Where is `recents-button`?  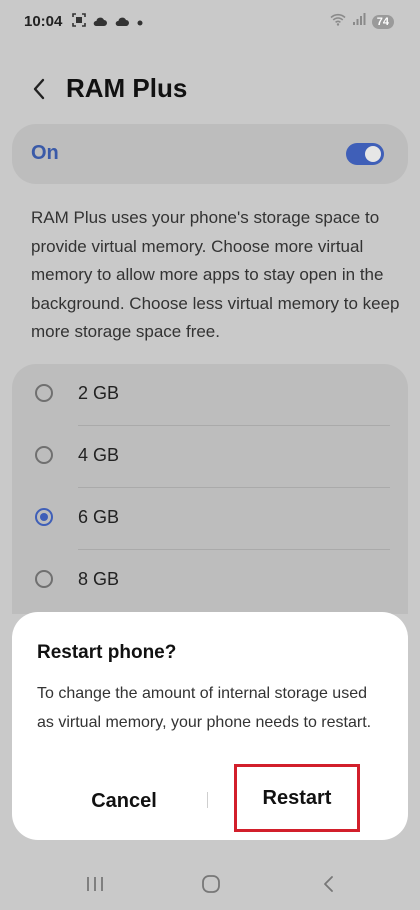
recents-button is located at coordinates (95, 884).